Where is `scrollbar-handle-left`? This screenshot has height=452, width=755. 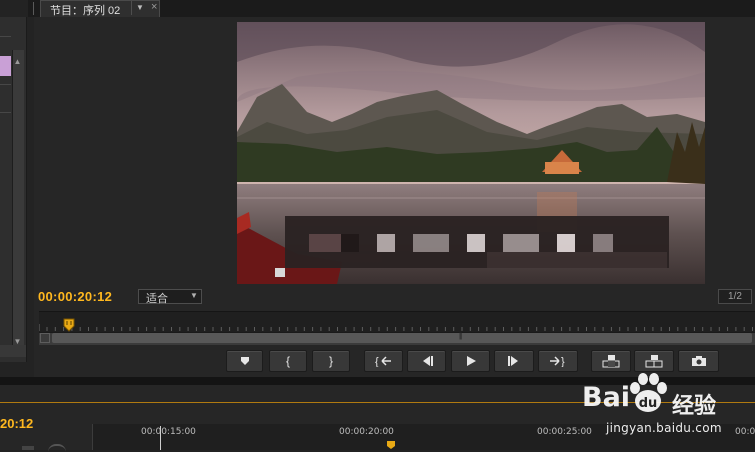
scrollbar-handle-left is located at coordinates (45, 338).